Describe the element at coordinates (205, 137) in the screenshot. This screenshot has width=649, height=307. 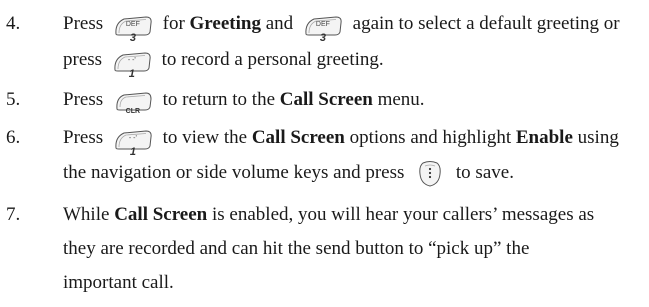
I see `text: to view the` at that location.